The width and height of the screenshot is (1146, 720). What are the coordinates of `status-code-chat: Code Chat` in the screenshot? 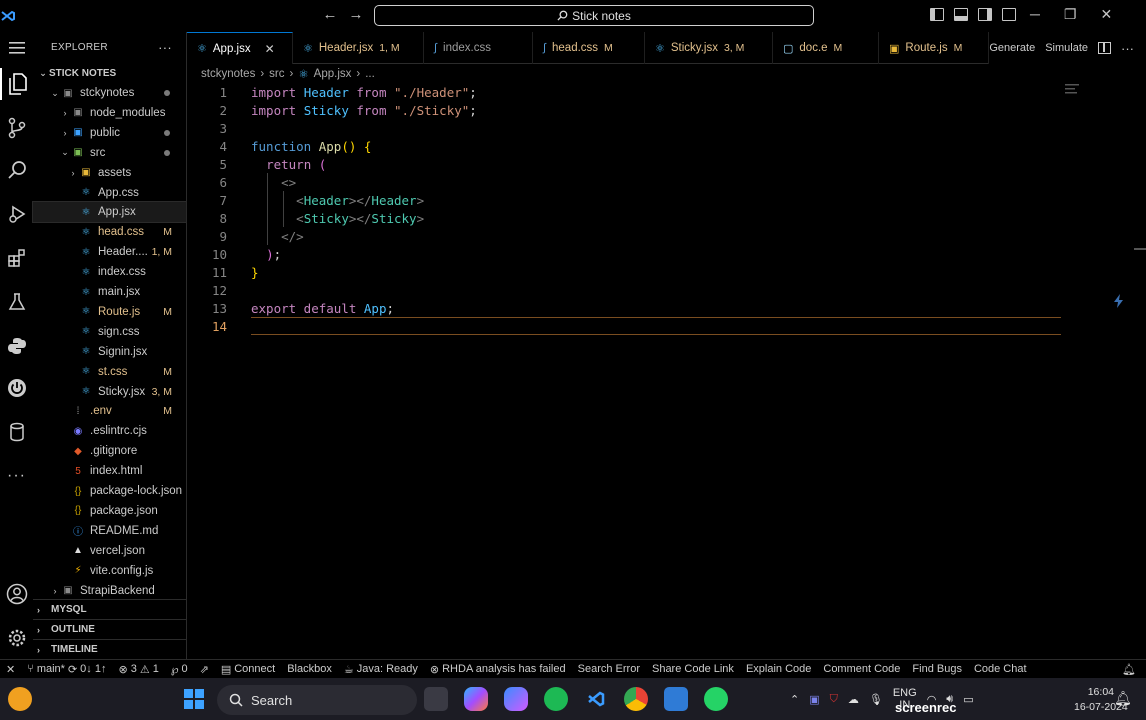 It's located at (1000, 669).